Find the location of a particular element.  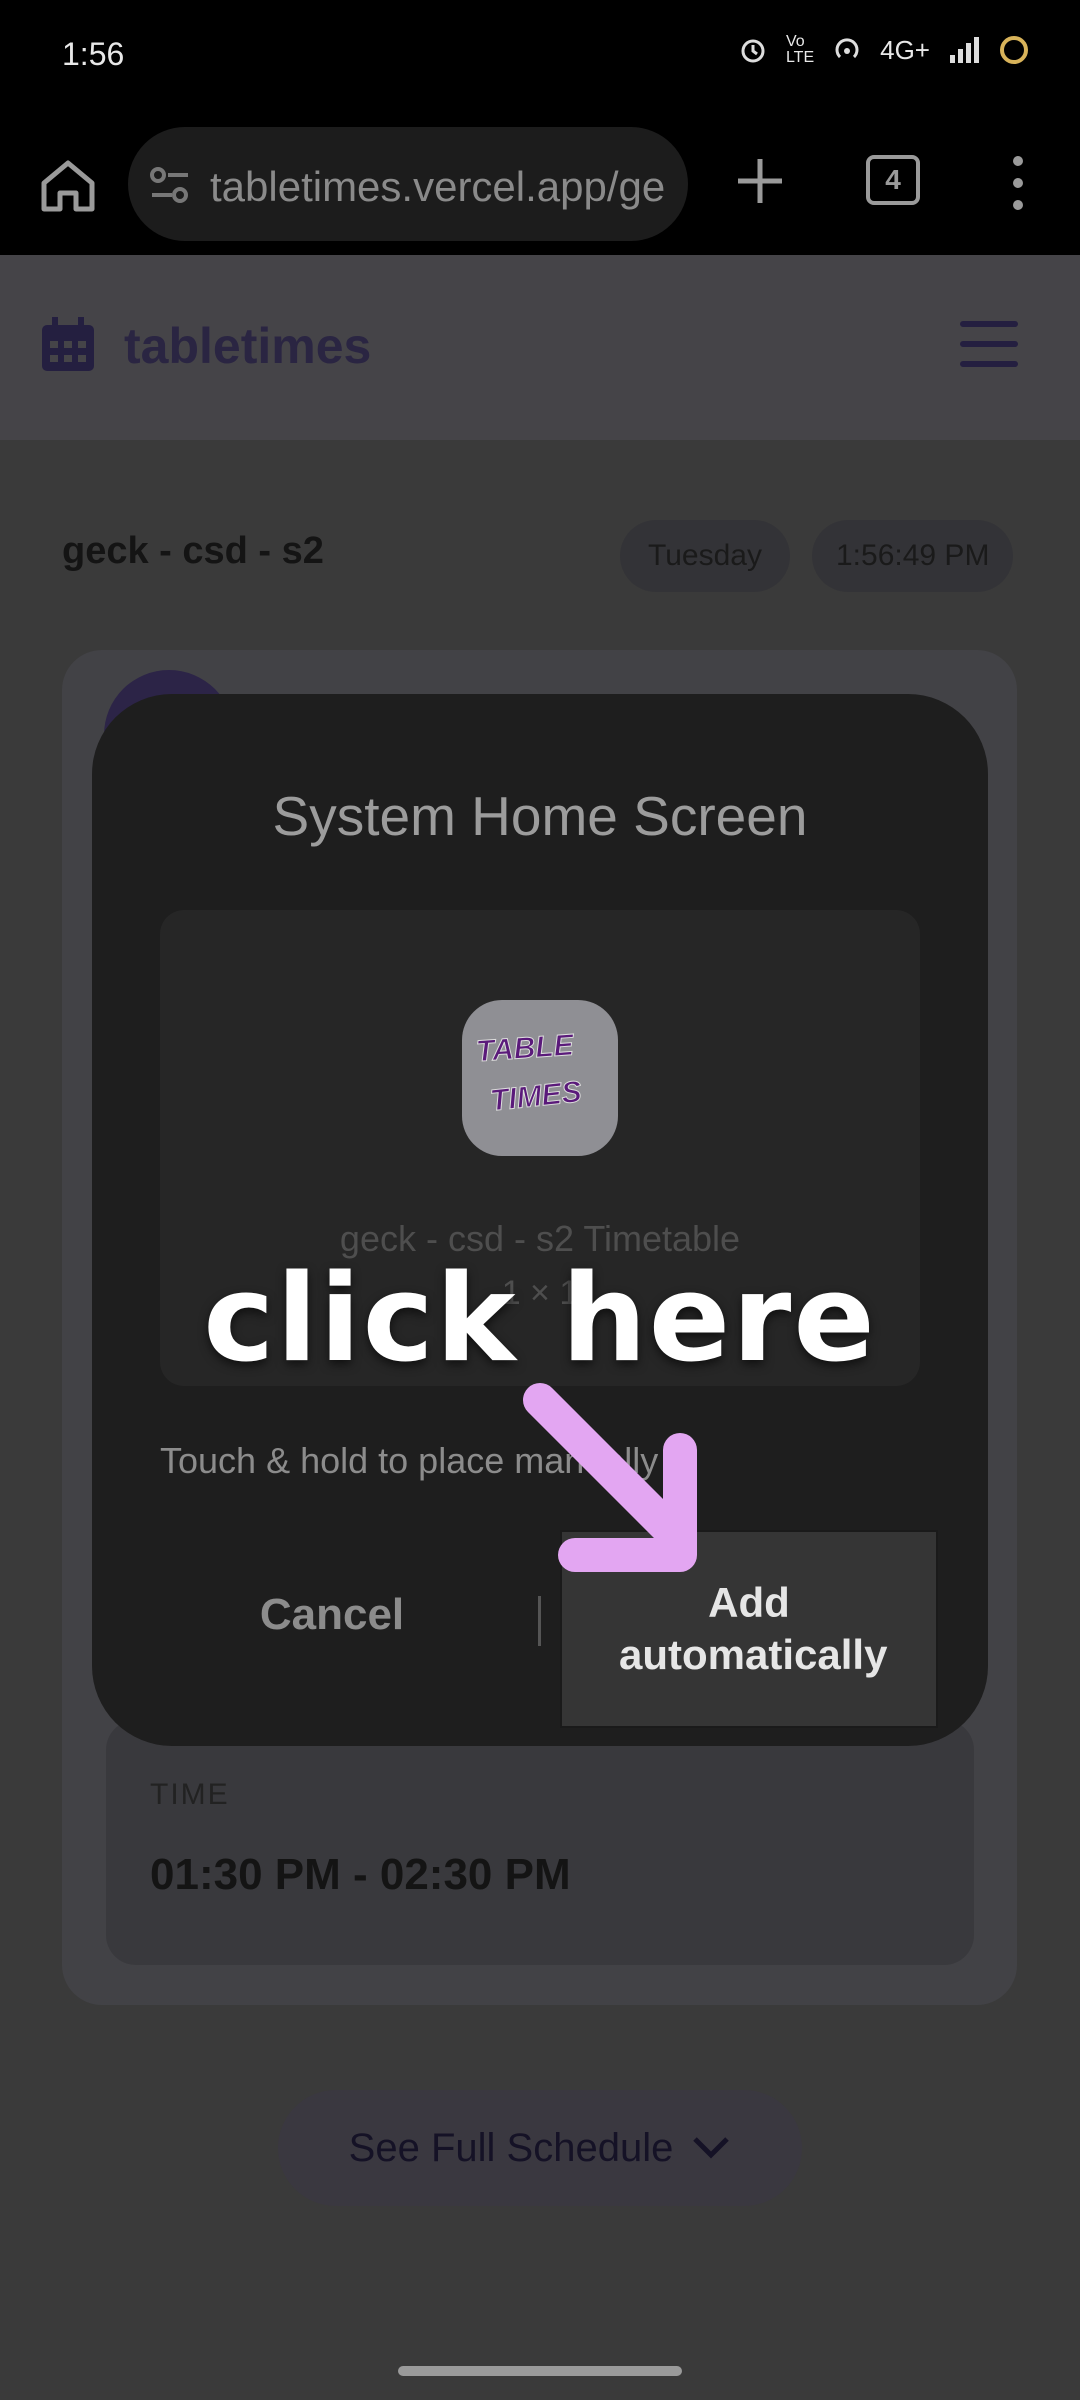

address-bar: tabletimes.vercel.app/ge is located at coordinates (408, 184).